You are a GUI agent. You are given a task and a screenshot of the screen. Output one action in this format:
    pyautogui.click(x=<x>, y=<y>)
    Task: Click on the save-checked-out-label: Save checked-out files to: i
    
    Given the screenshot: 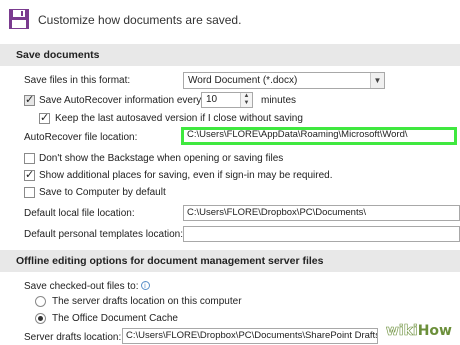 What is the action you would take?
    pyautogui.click(x=87, y=286)
    